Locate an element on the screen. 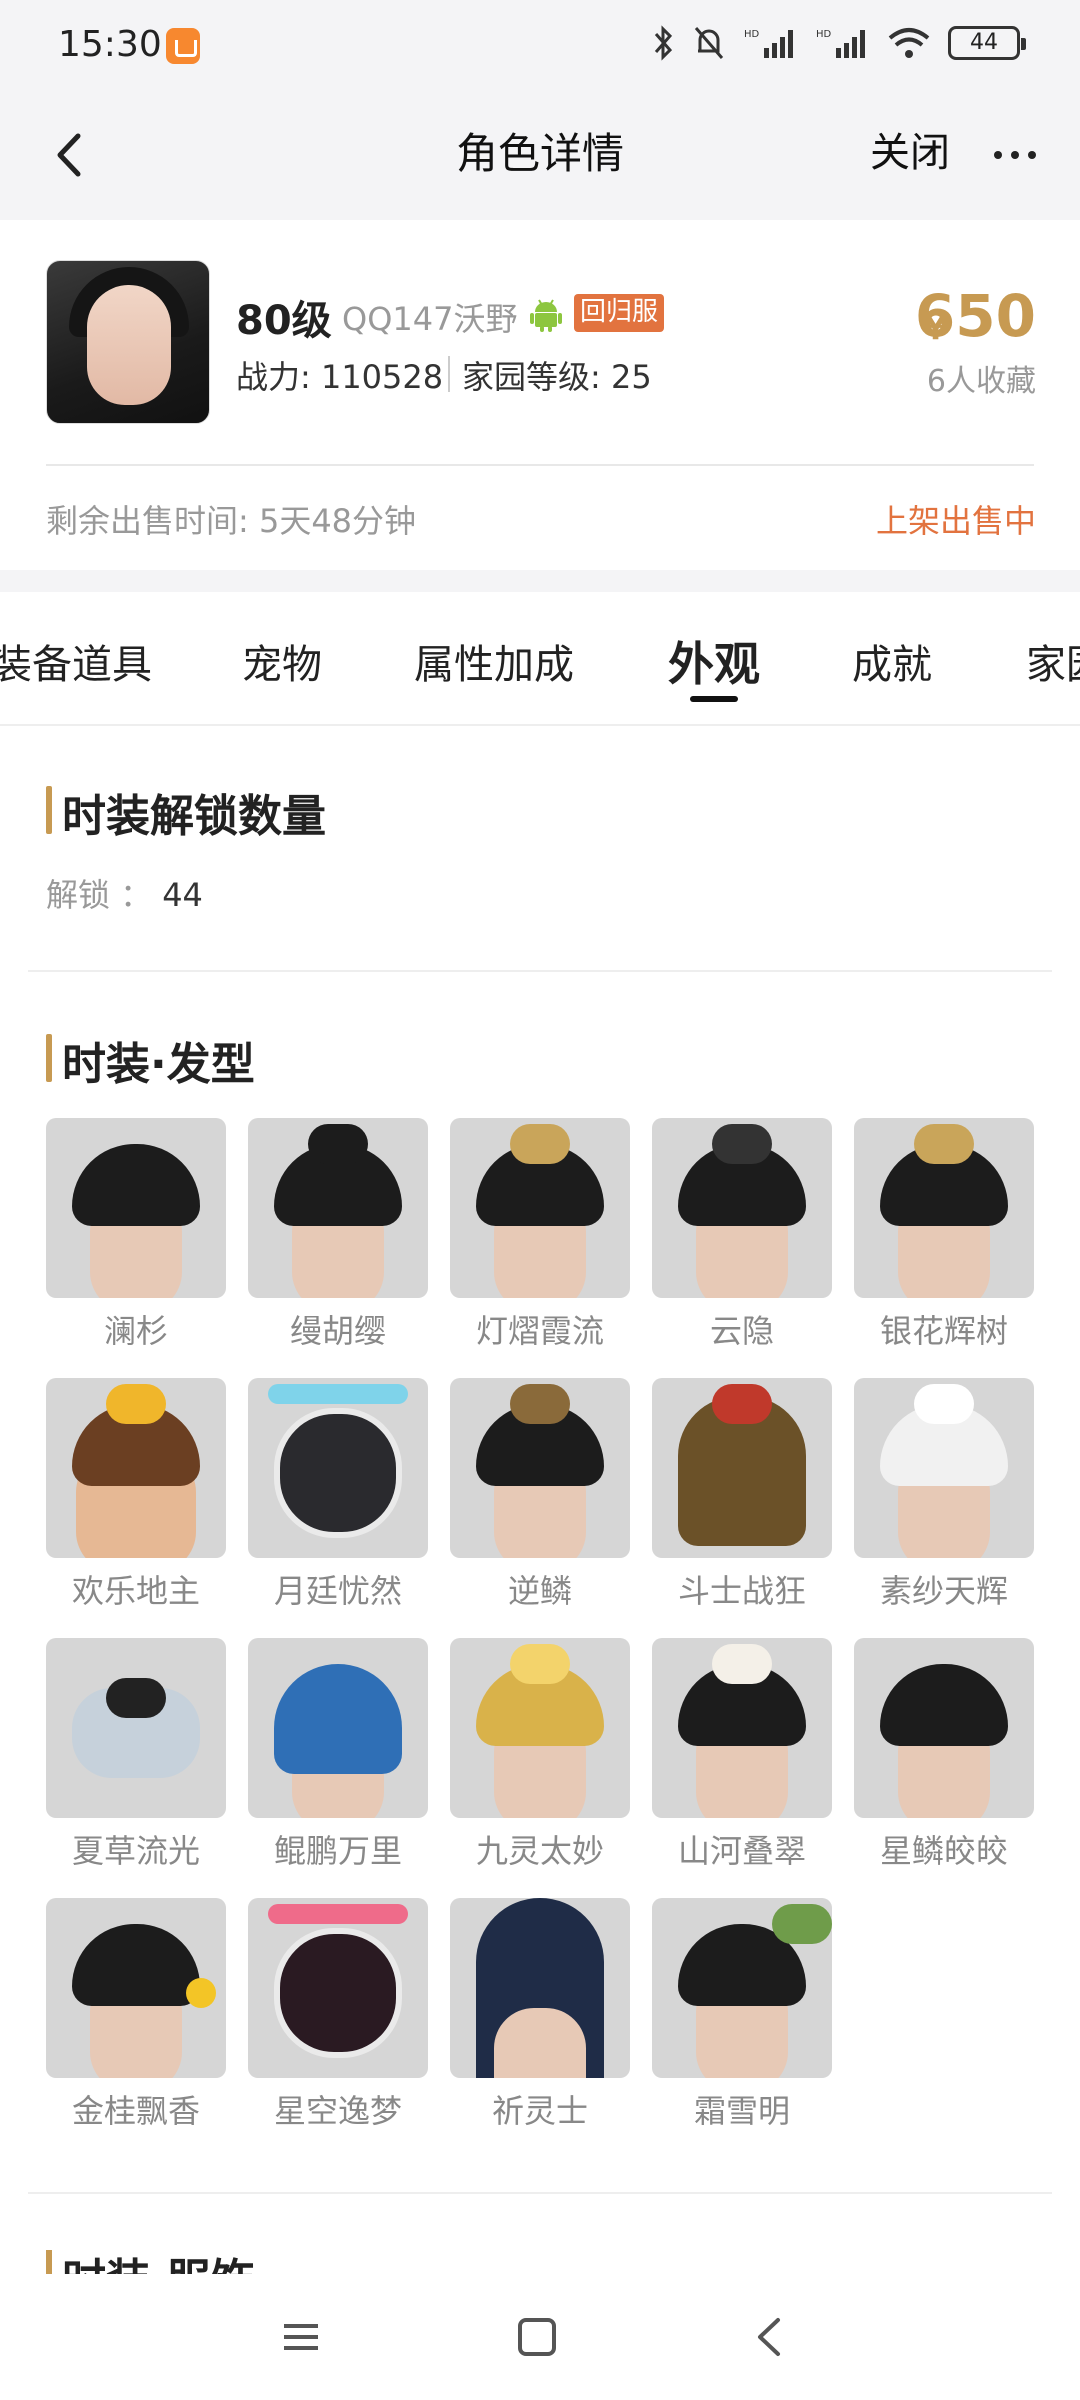  hairstyle-item: 素纱天辉 is located at coordinates (944, 1503).